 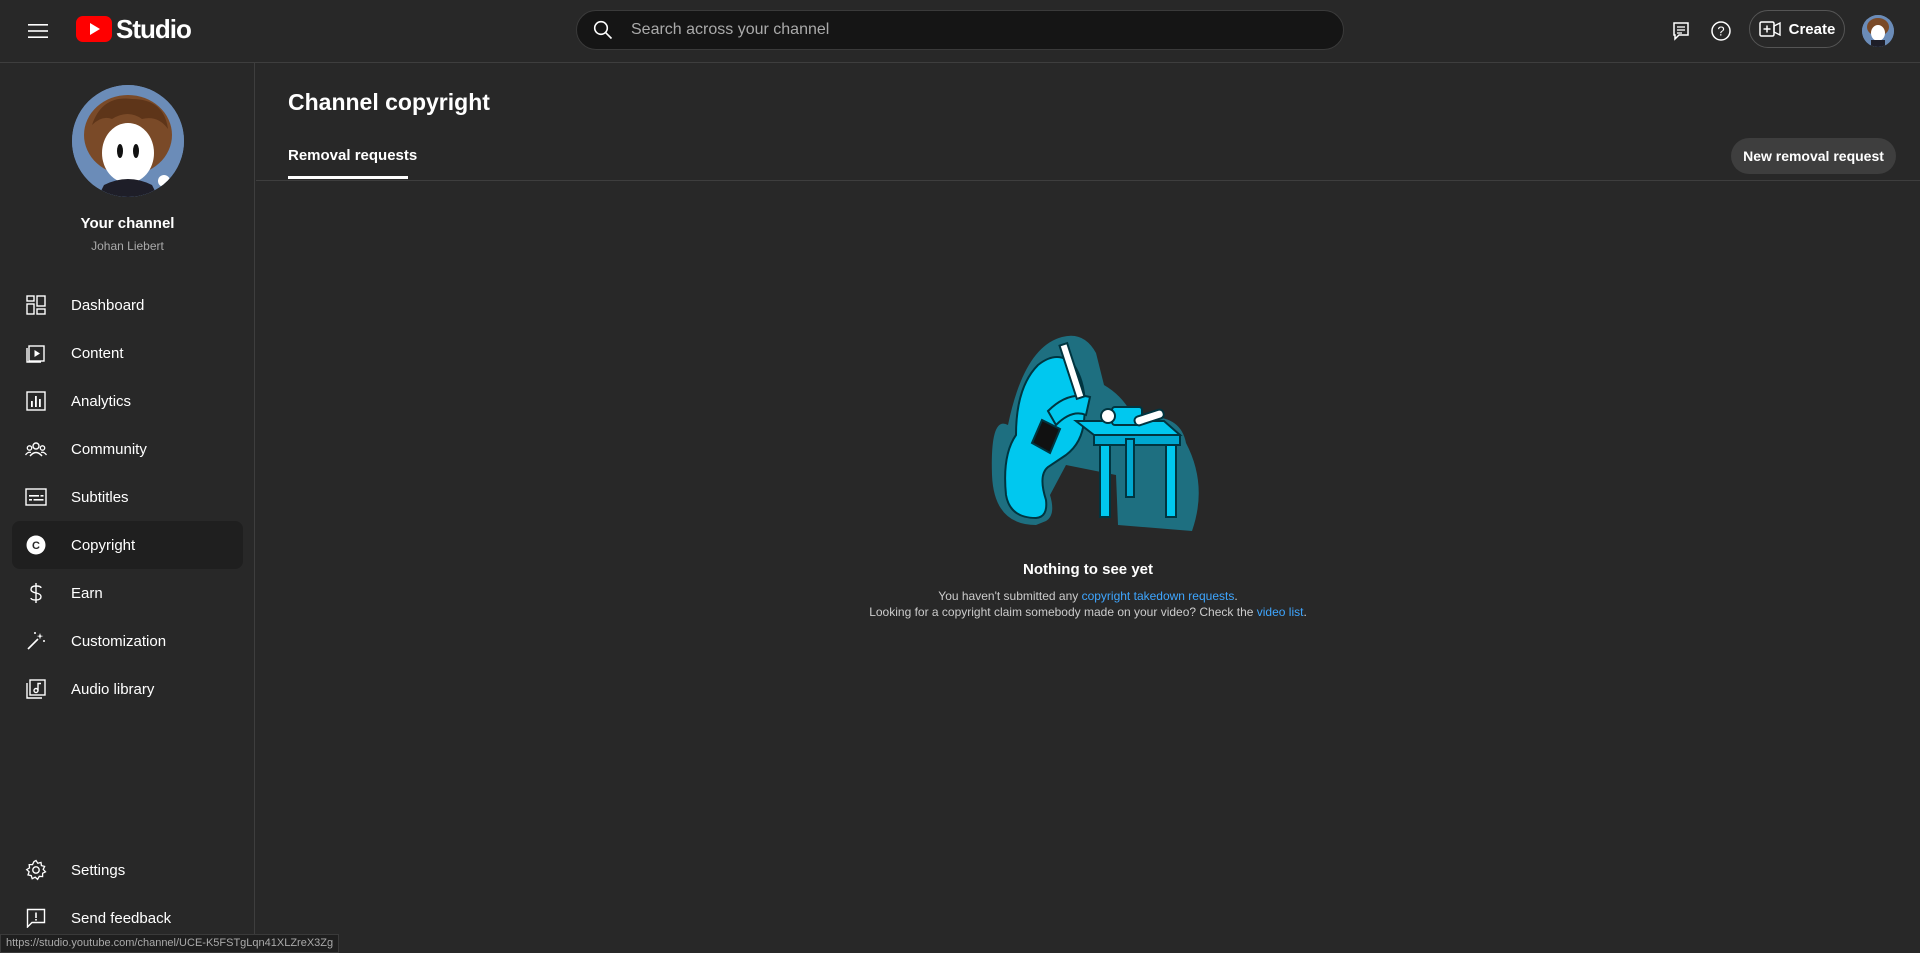 I want to click on sidebar-item-label: Audio library, so click(x=113, y=689).